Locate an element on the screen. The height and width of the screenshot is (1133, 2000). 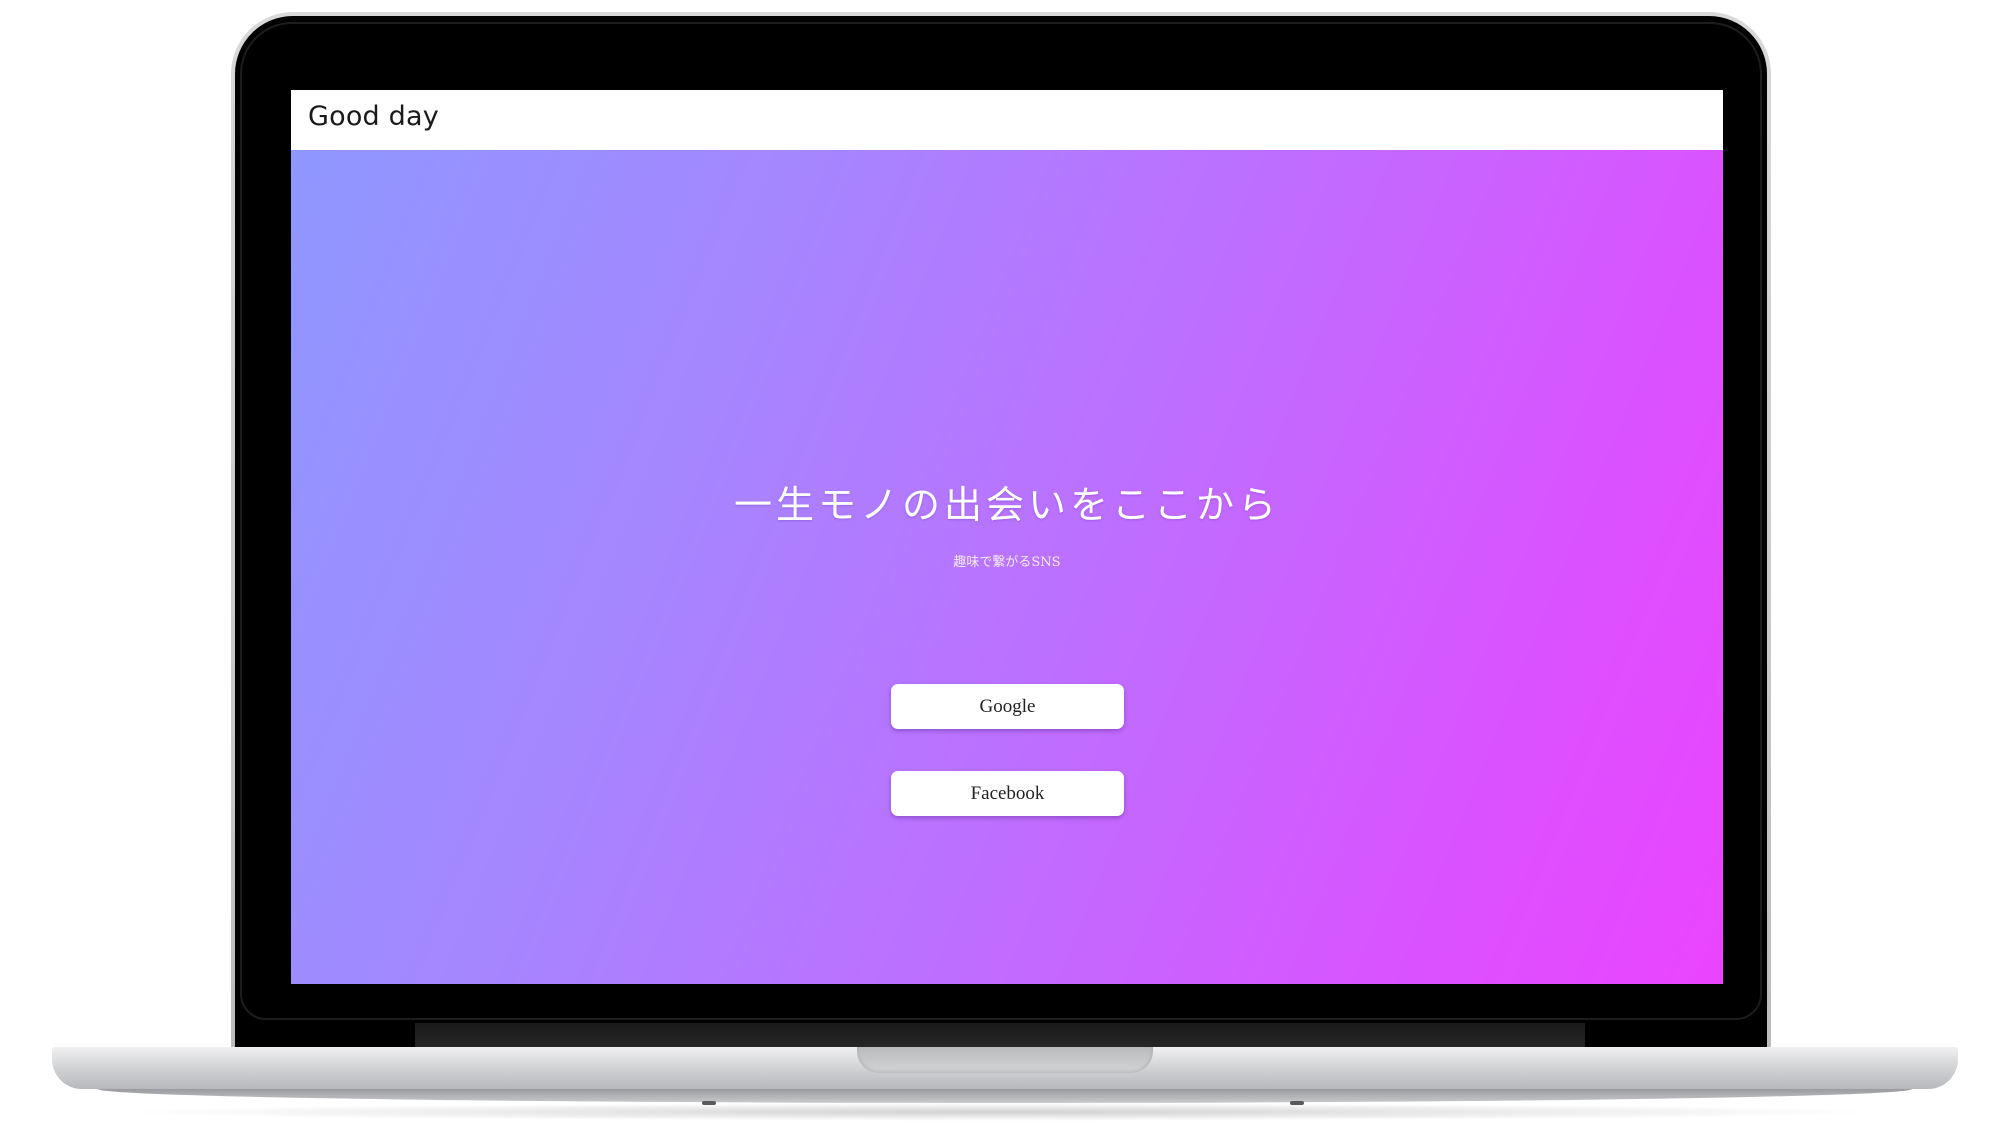
brand-logo: Good day is located at coordinates (373, 116).